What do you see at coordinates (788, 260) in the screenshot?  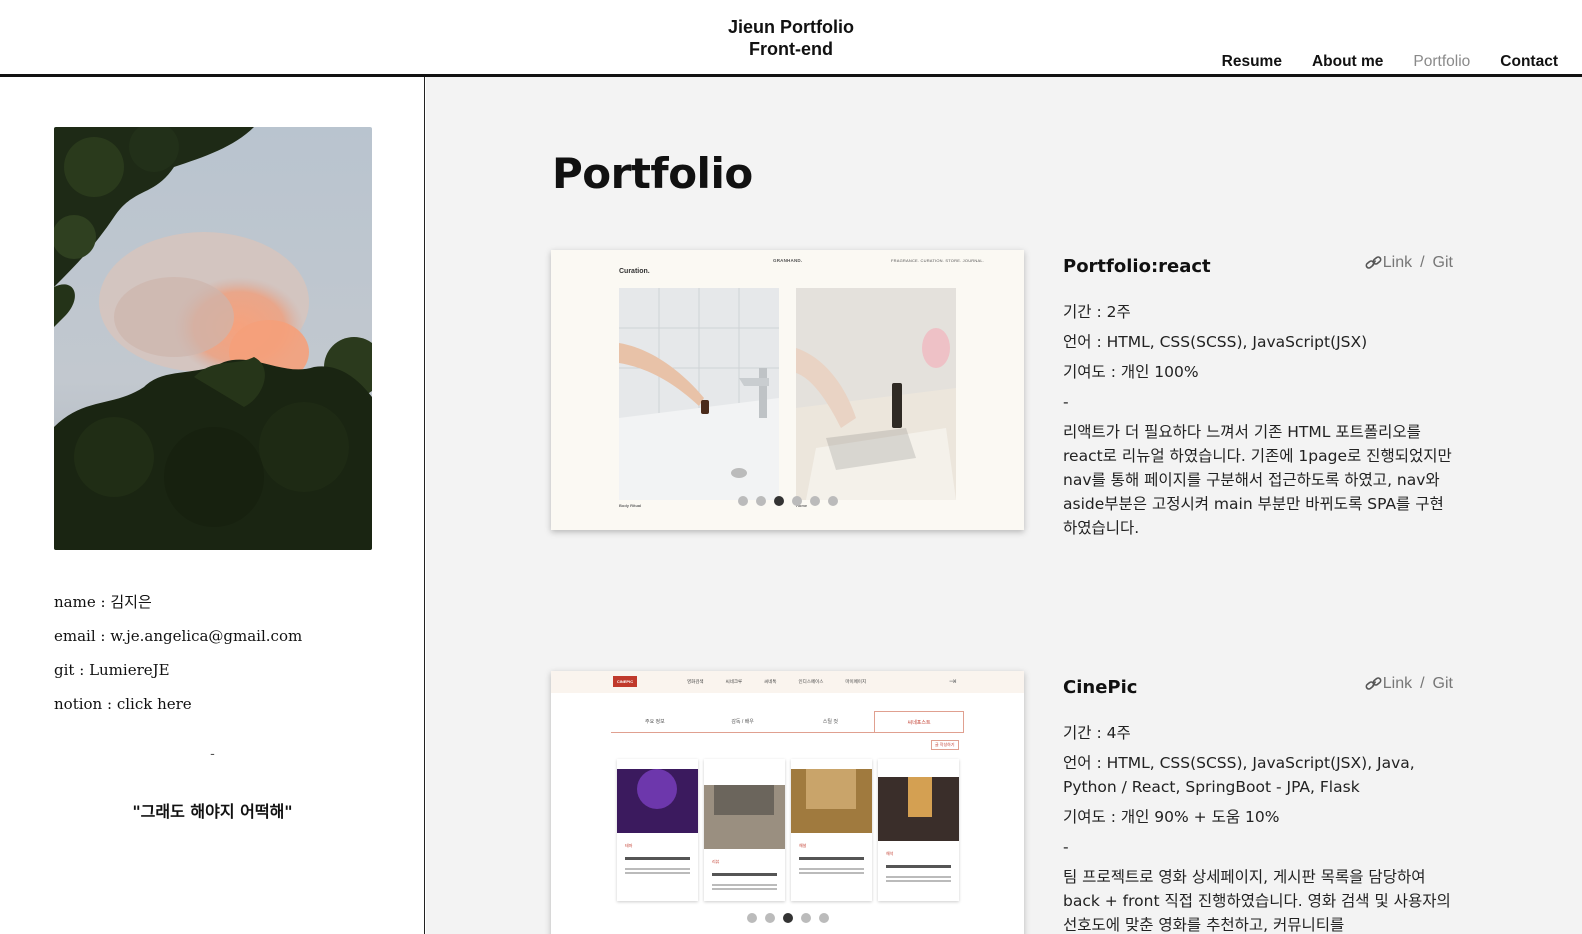 I see `preview-logo: GRANHAND.` at bounding box center [788, 260].